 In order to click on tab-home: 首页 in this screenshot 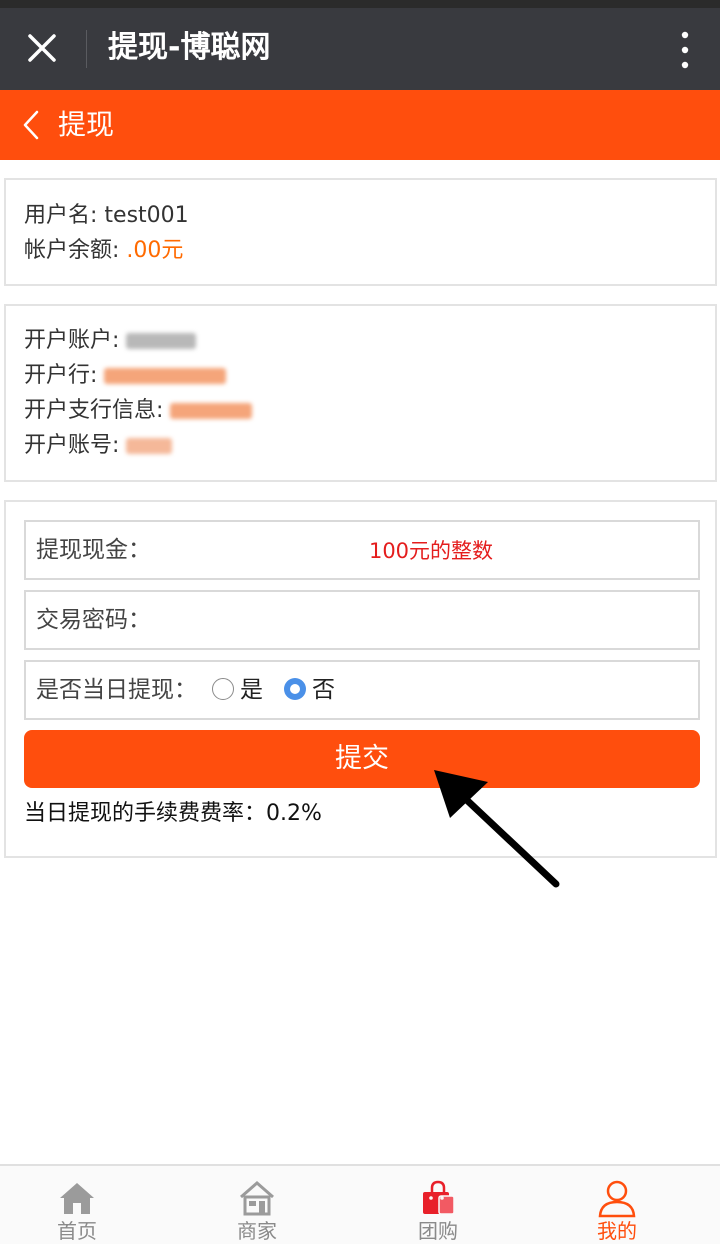, I will do `click(83, 1205)`.